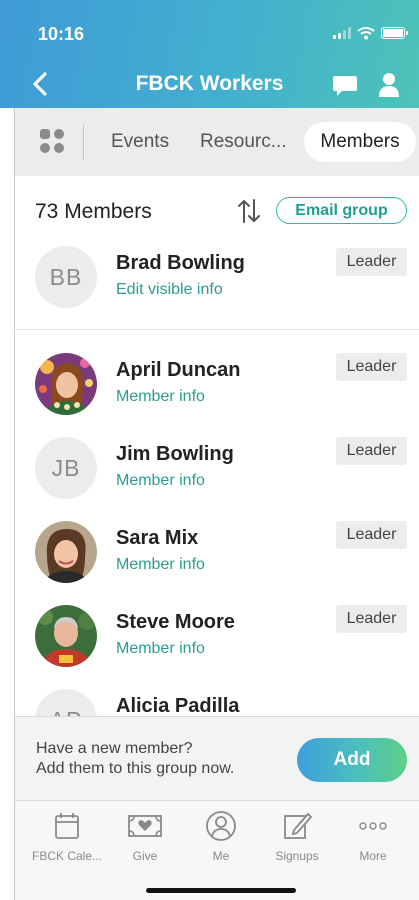  I want to click on nav-item-give: Give, so click(145, 836).